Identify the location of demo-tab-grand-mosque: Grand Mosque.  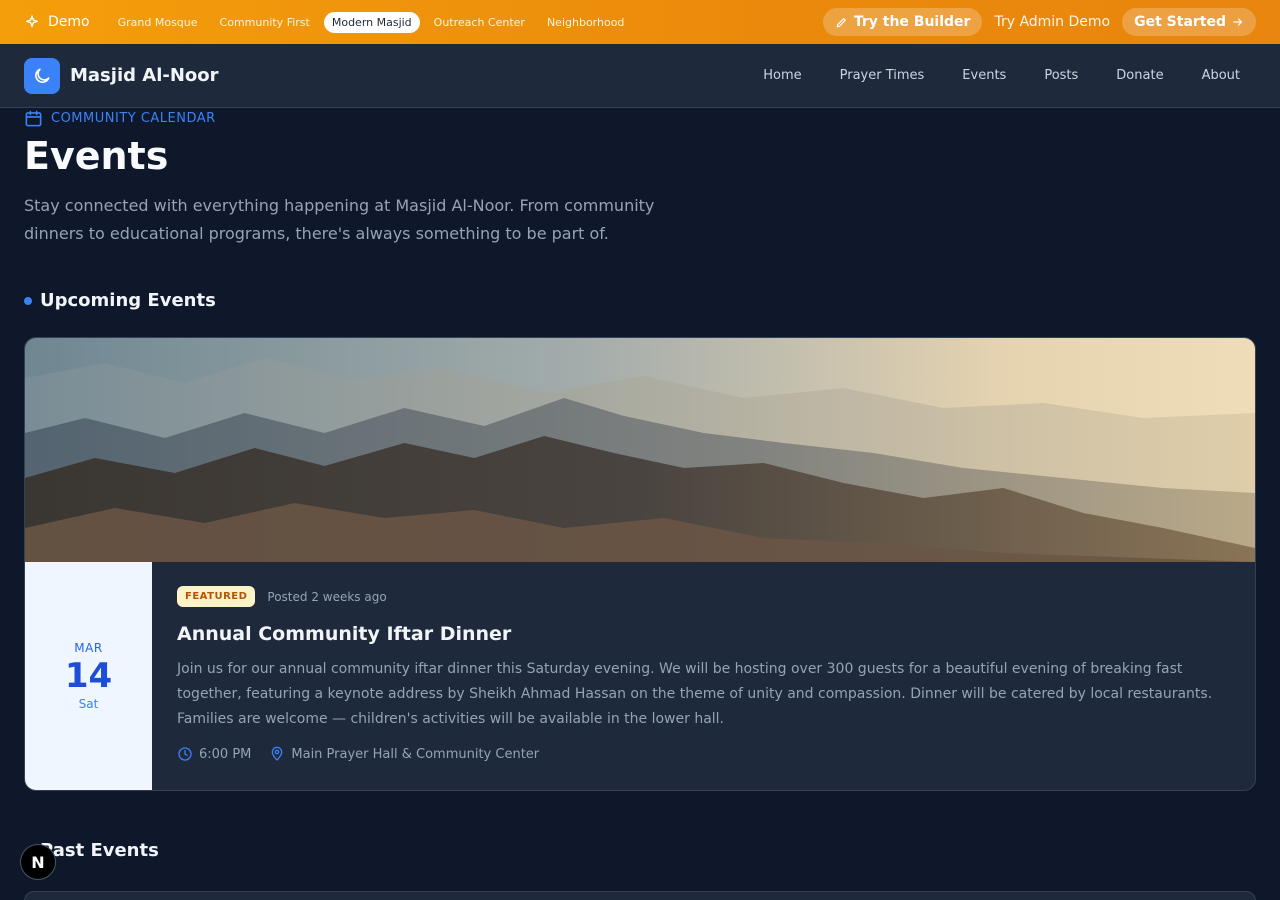
(158, 22).